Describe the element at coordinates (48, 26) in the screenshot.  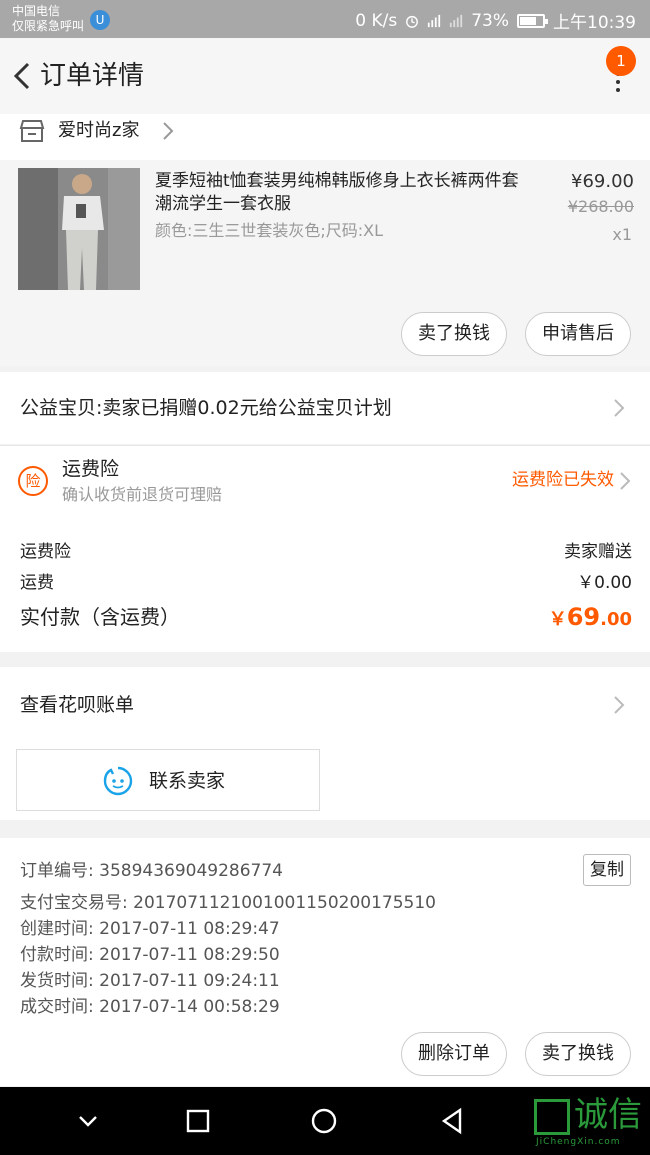
I see `carrier-status: 仅限紧急呼叫` at that location.